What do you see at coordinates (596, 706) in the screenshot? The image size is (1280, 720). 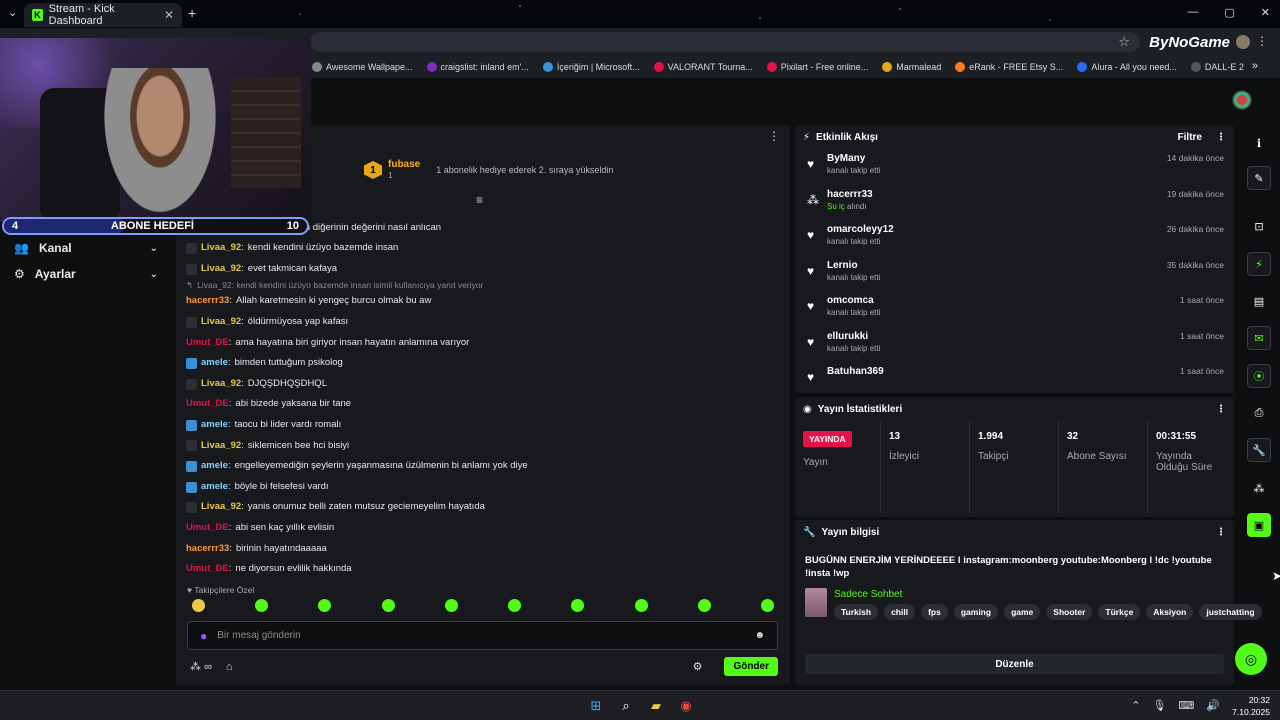 I see `start-menu-icon: ⊞` at bounding box center [596, 706].